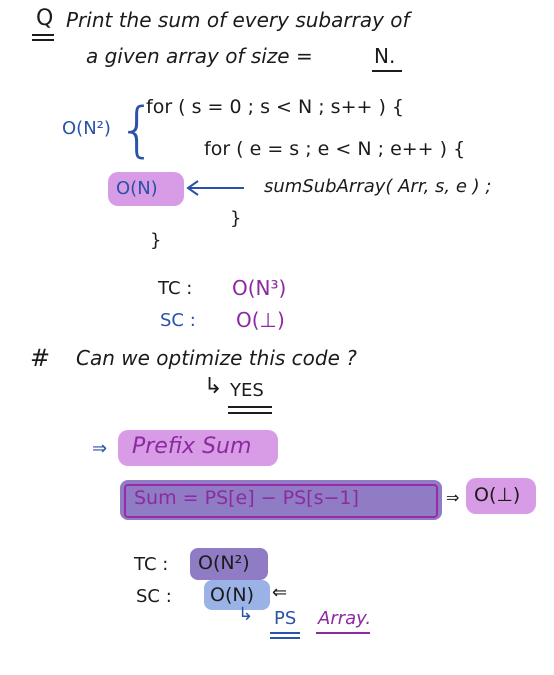 Image resolution: width=554 pixels, height=675 pixels. I want to click on note-array: Array., so click(345, 618).